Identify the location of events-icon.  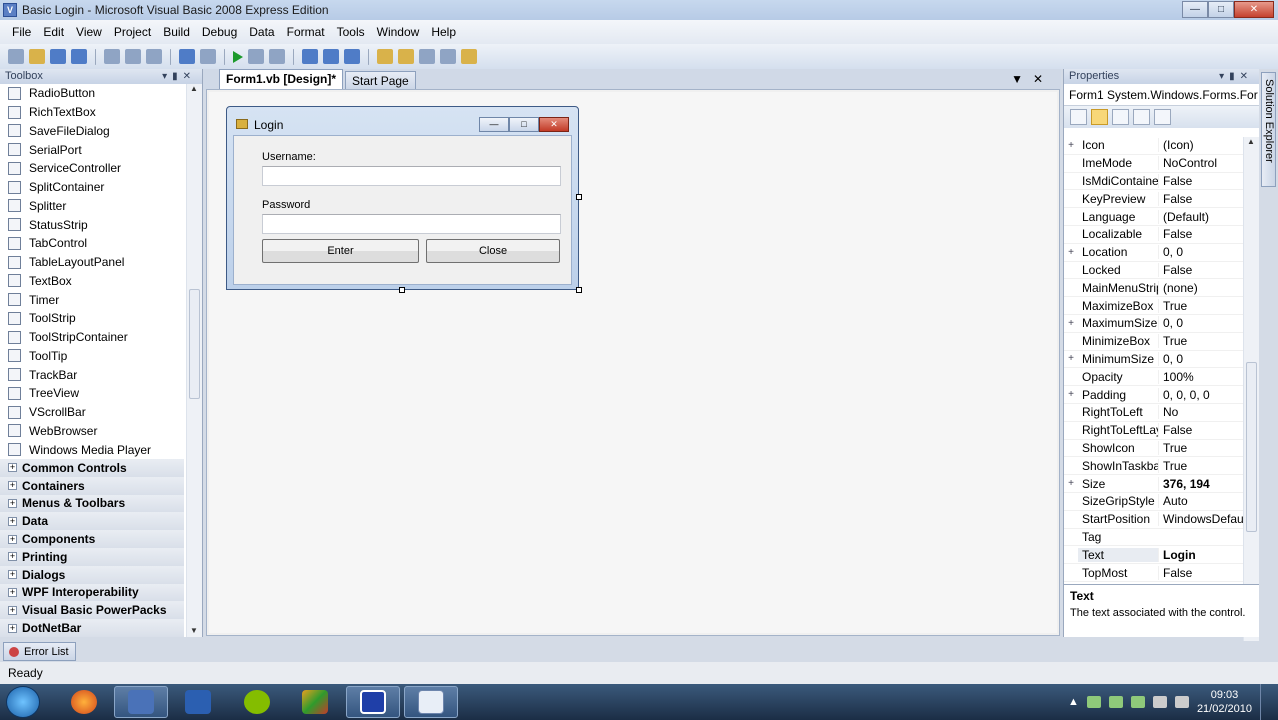
(1141, 117).